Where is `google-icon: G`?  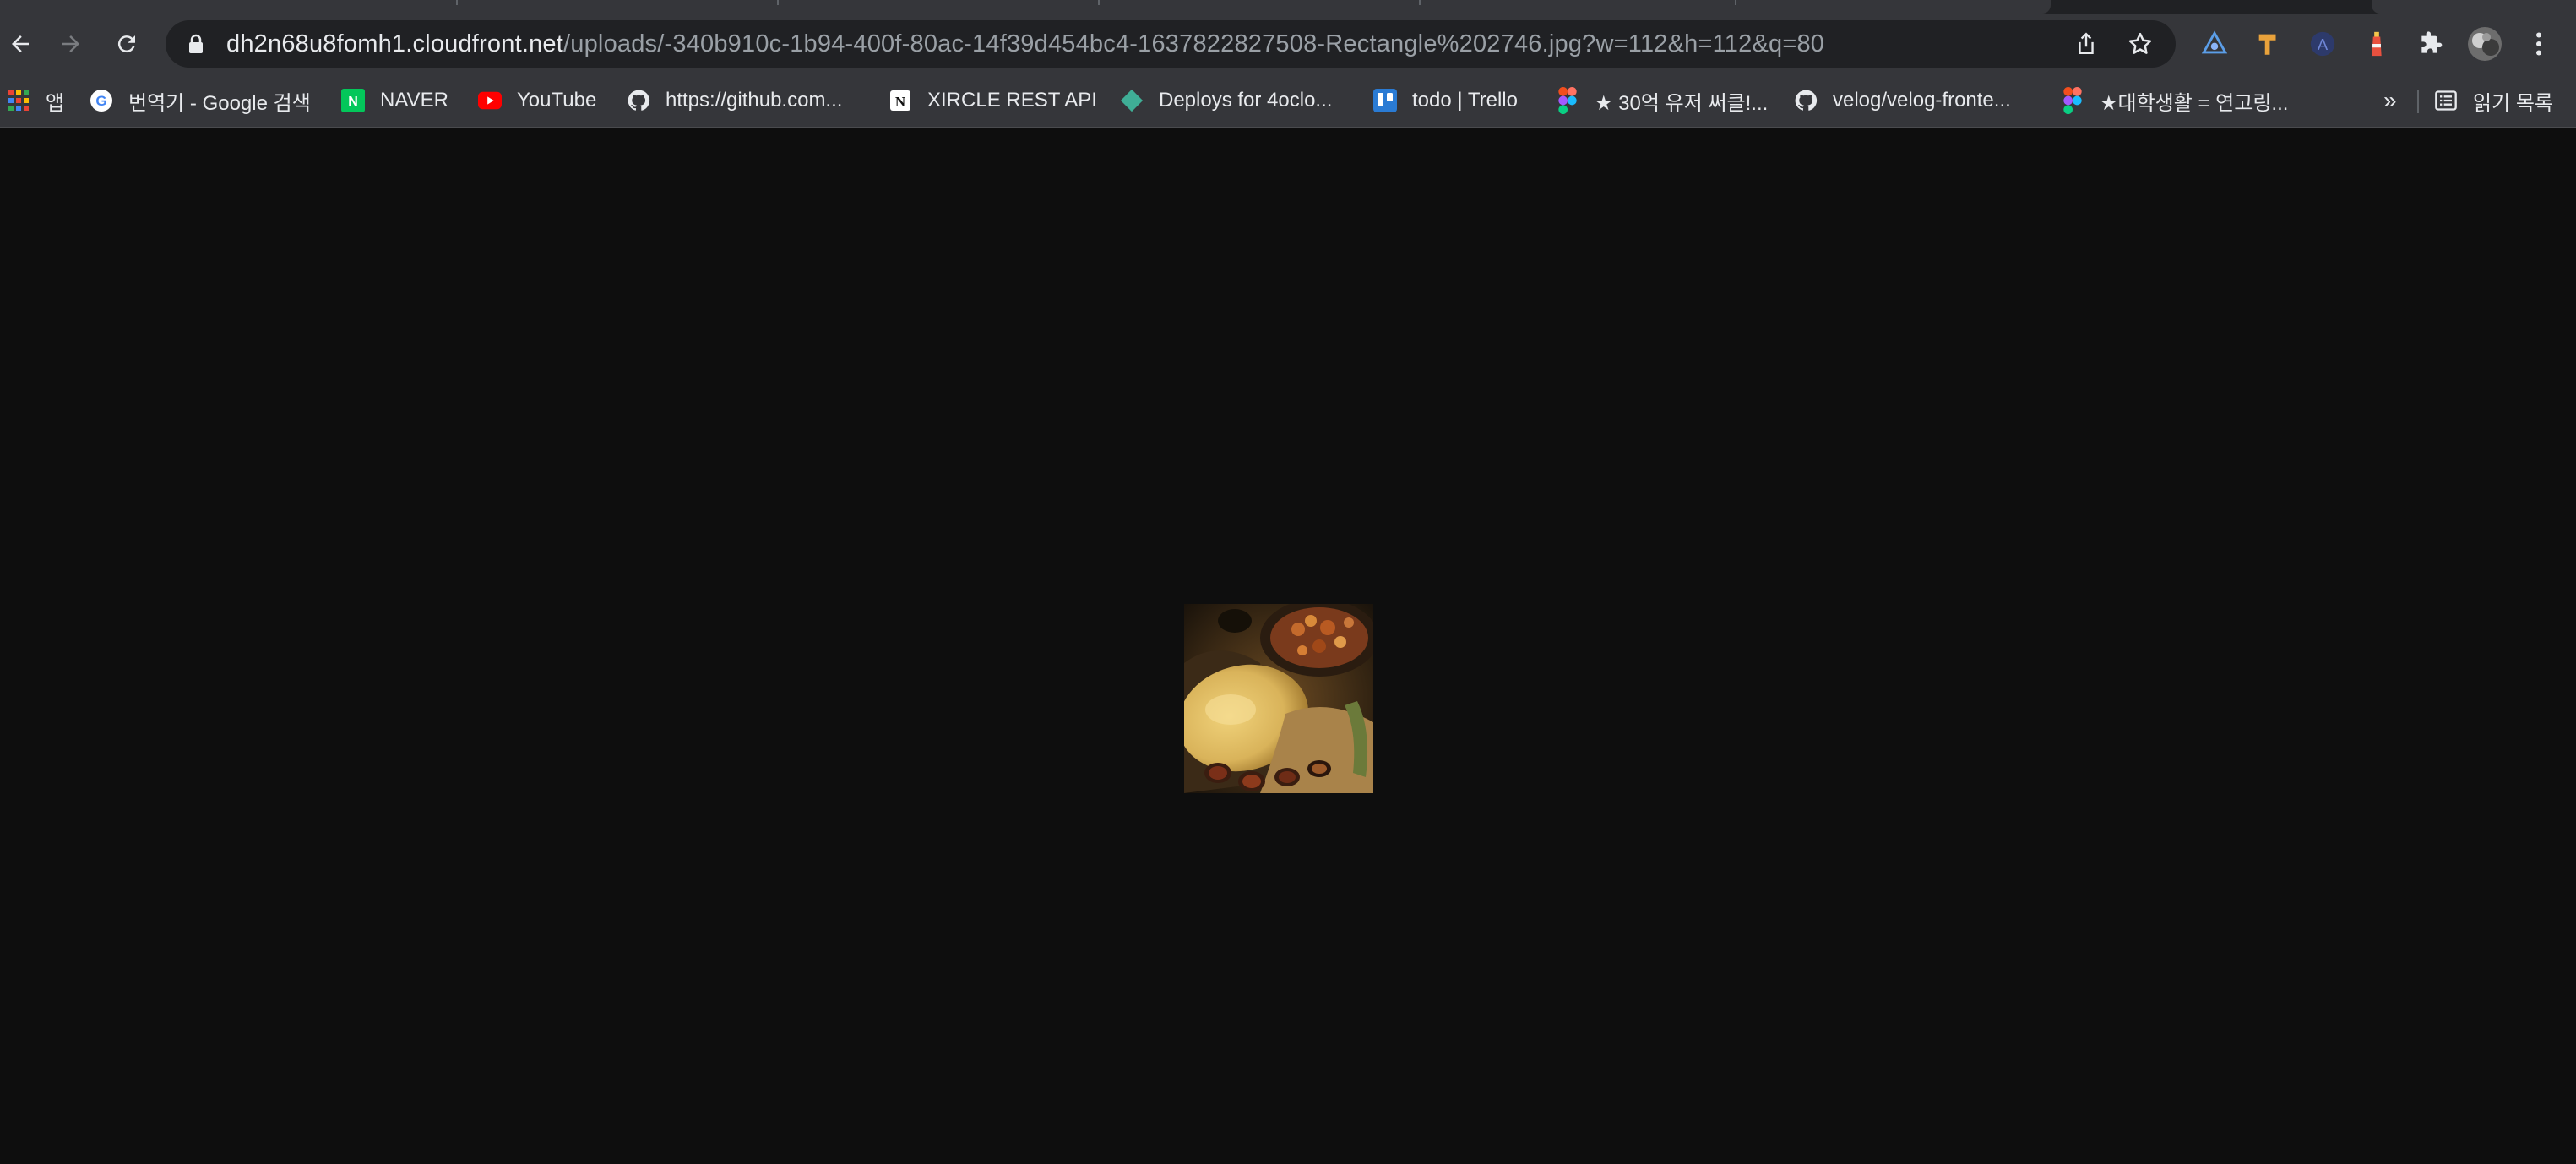
google-icon: G is located at coordinates (101, 101).